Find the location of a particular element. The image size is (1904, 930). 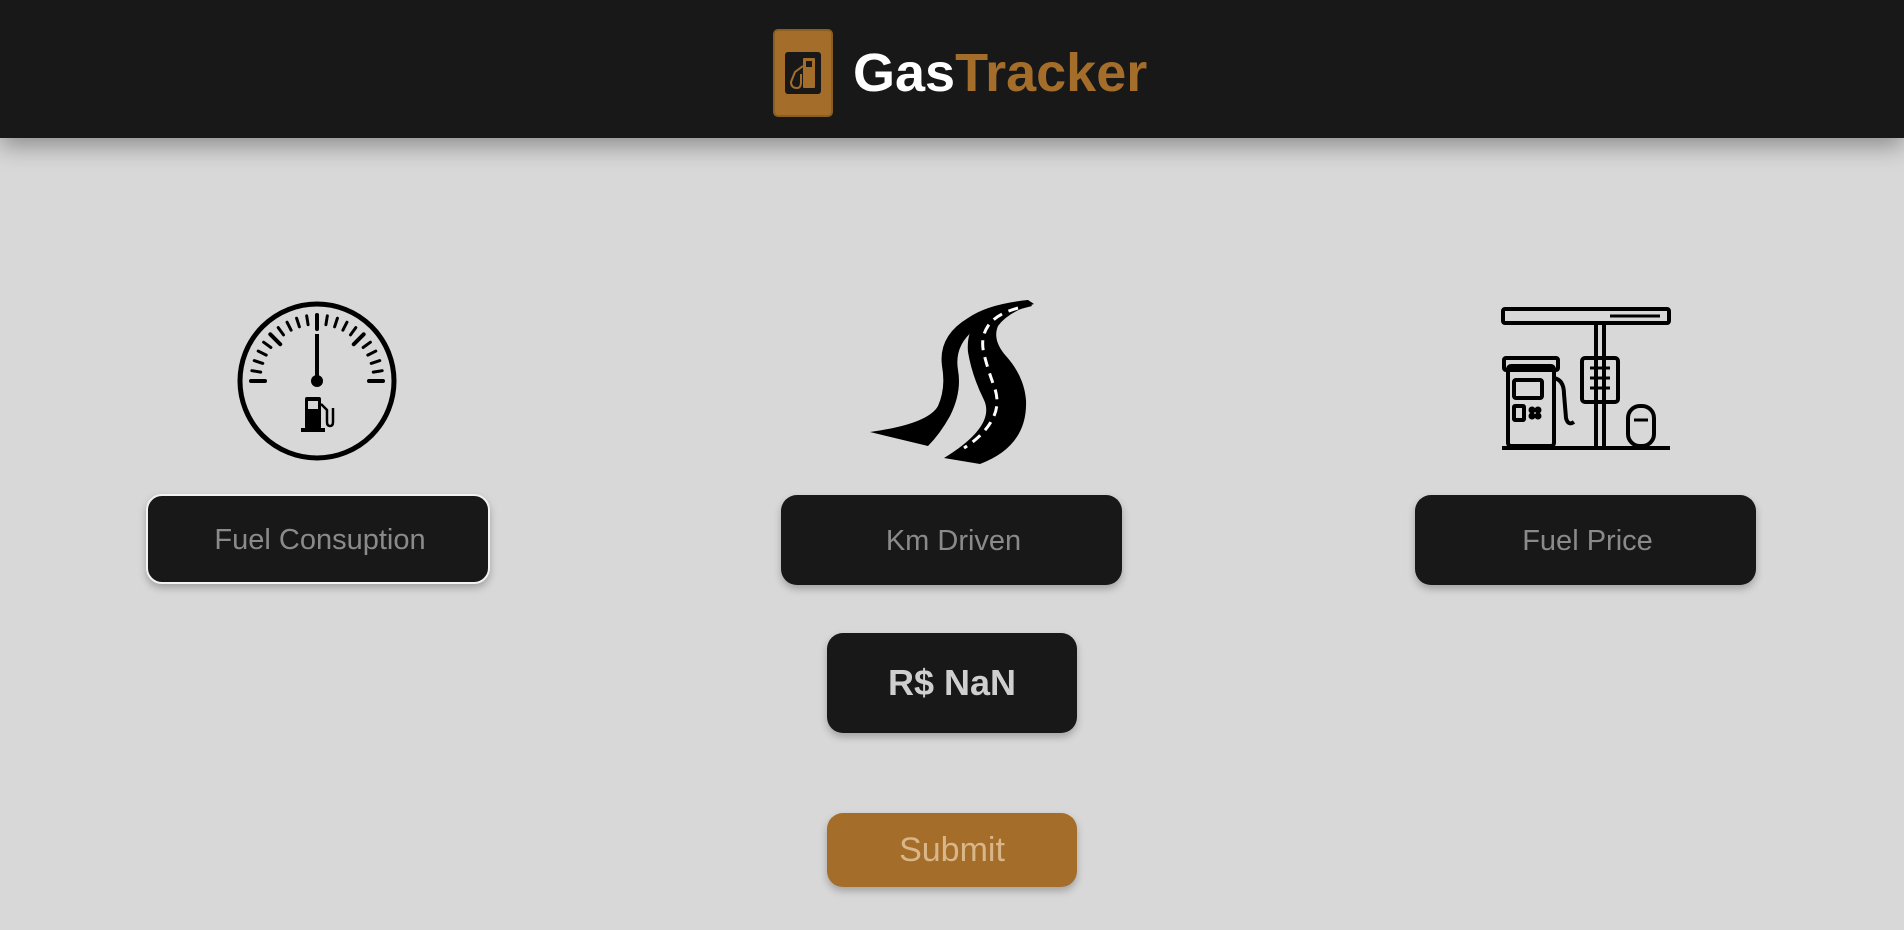

fuel-price-field is located at coordinates (1587, 541).